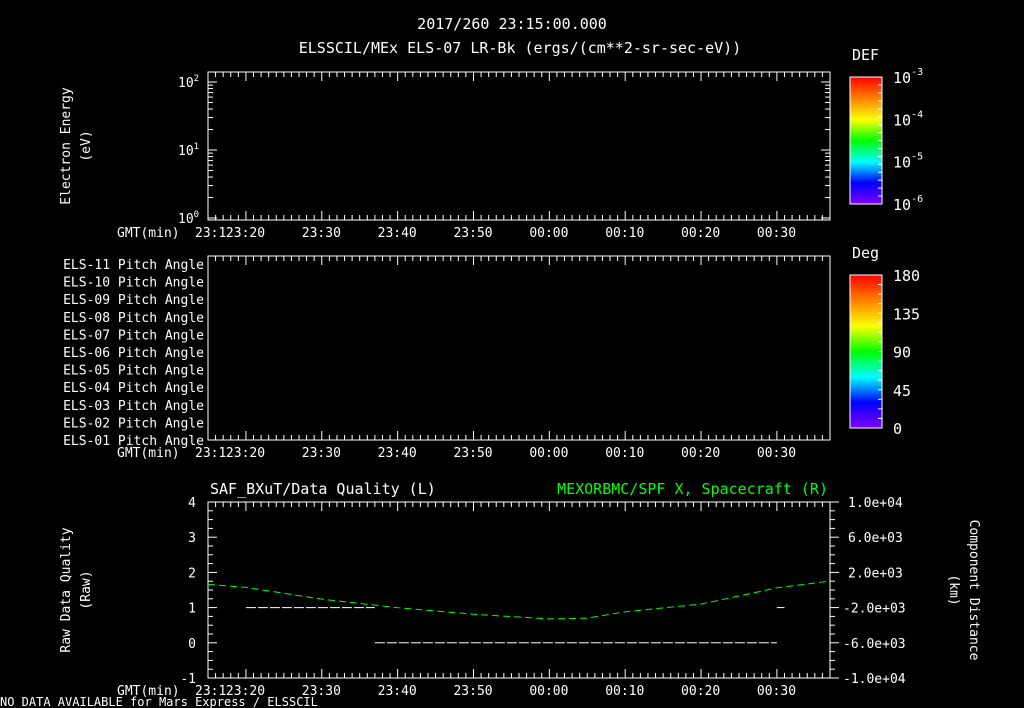 This screenshot has height=708, width=1024. What do you see at coordinates (188, 679) in the screenshot?
I see `left-y-tick-label: -1` at bounding box center [188, 679].